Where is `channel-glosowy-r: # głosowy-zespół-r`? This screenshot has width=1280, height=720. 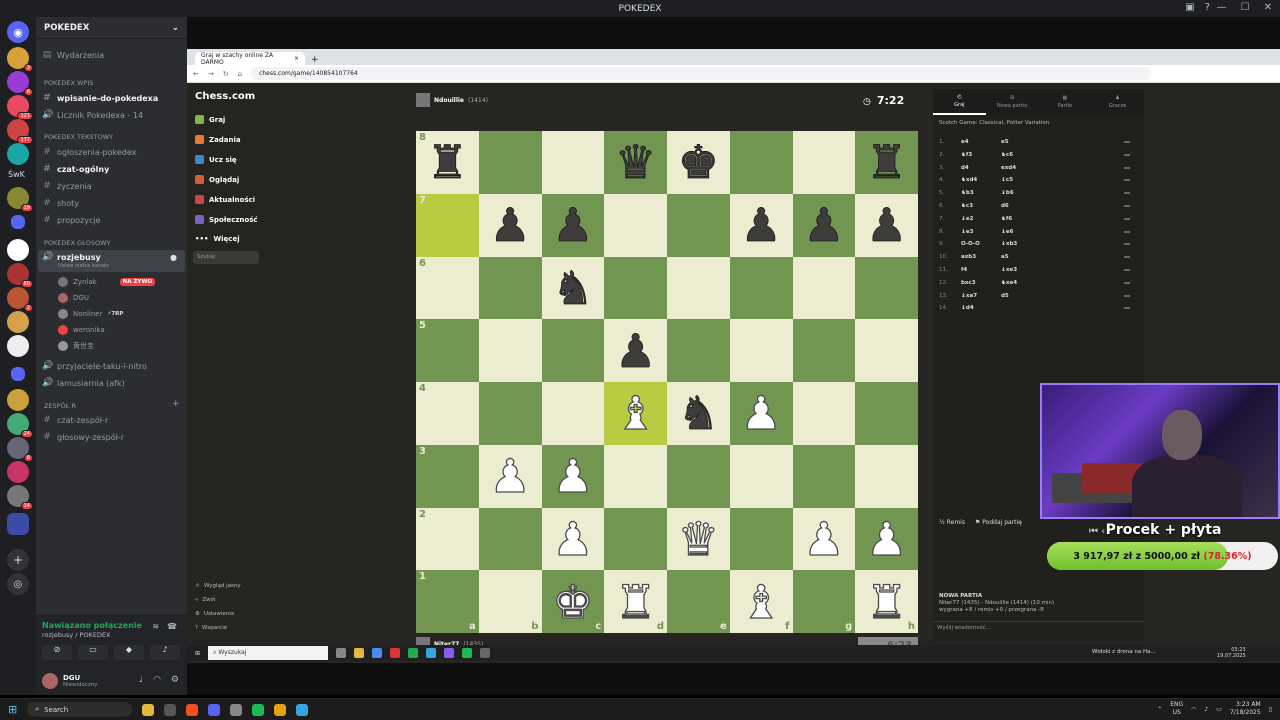
channel-glosowy-r: # głosowy-zespół-r is located at coordinates (83, 437).